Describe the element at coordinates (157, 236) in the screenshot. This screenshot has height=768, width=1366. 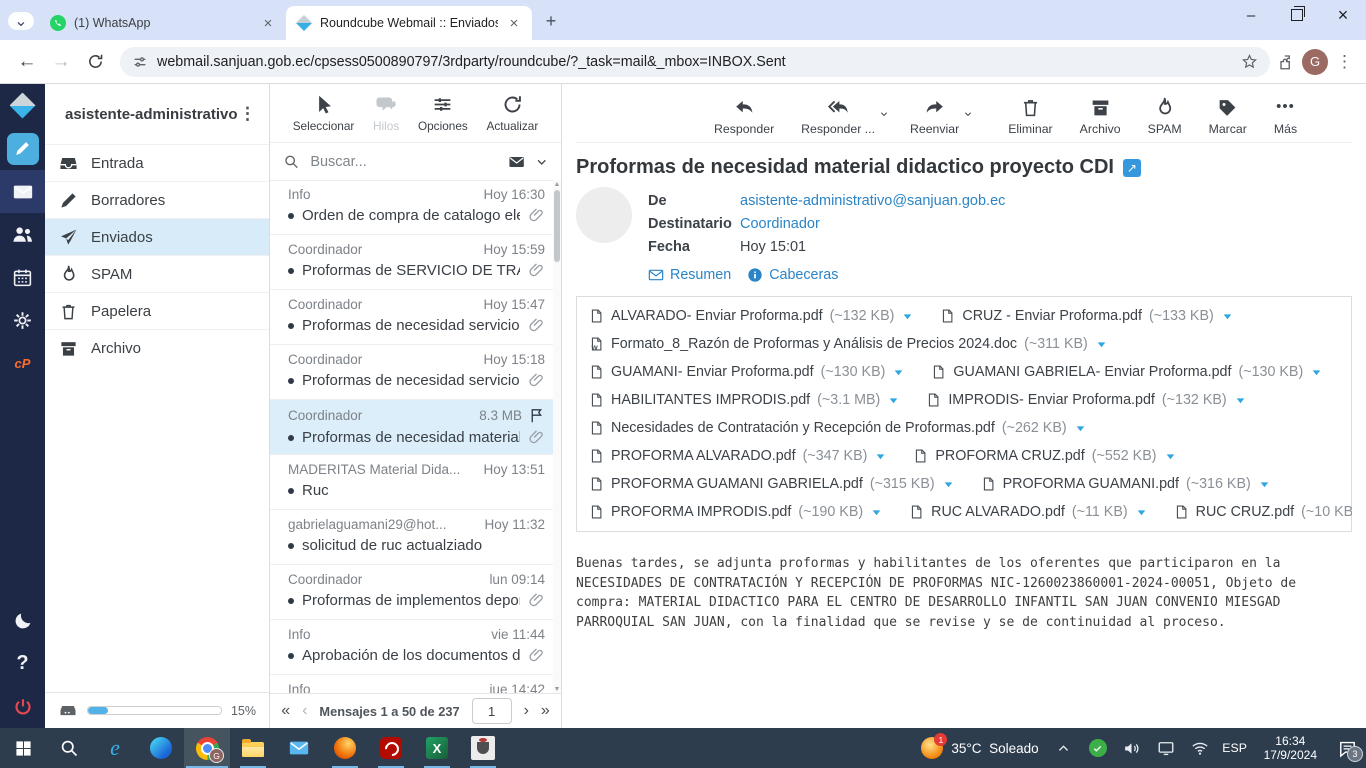
I see `folder-item-enviados: Enviados` at that location.